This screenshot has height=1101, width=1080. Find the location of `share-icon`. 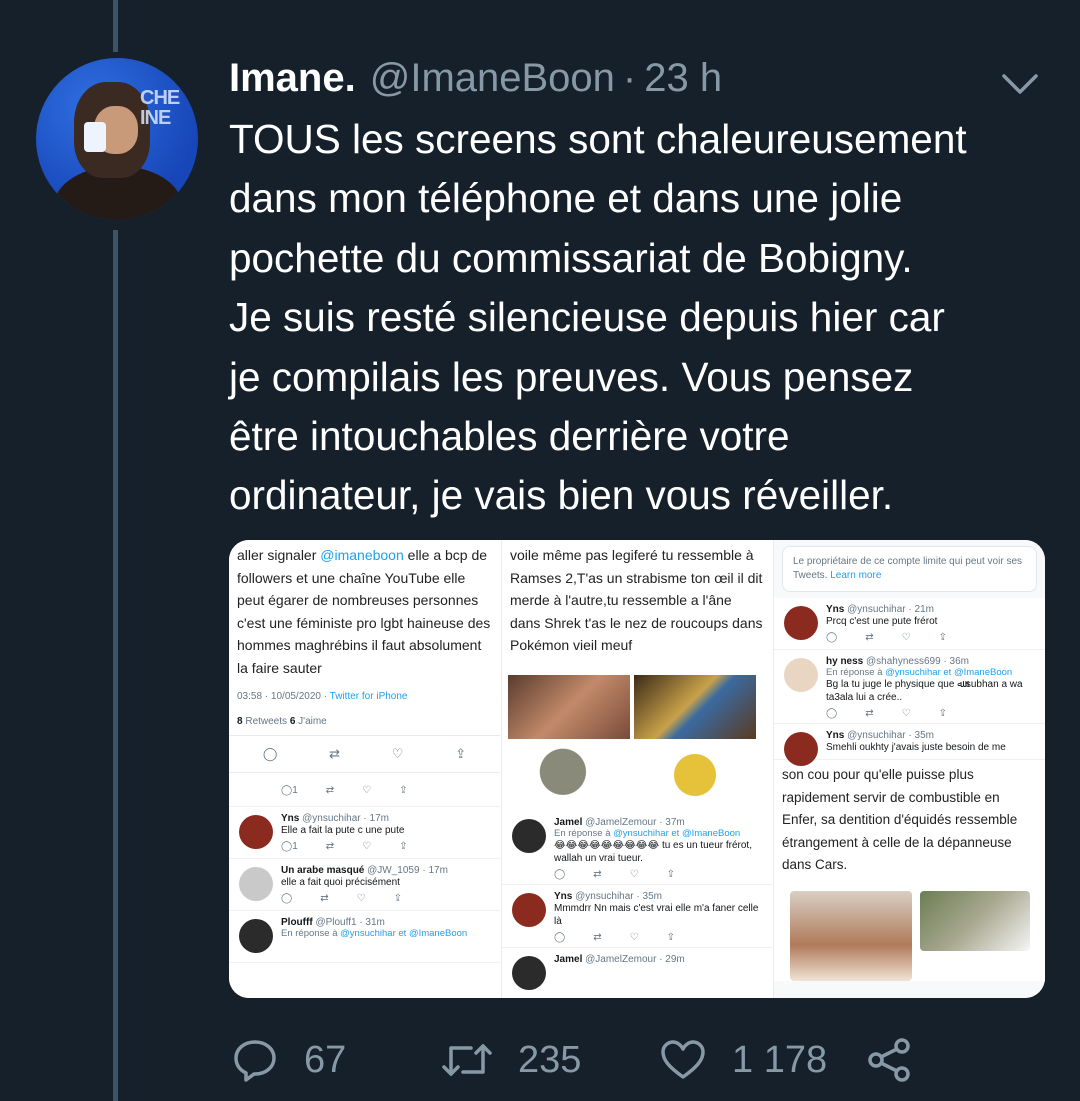

share-icon is located at coordinates (889, 1060).